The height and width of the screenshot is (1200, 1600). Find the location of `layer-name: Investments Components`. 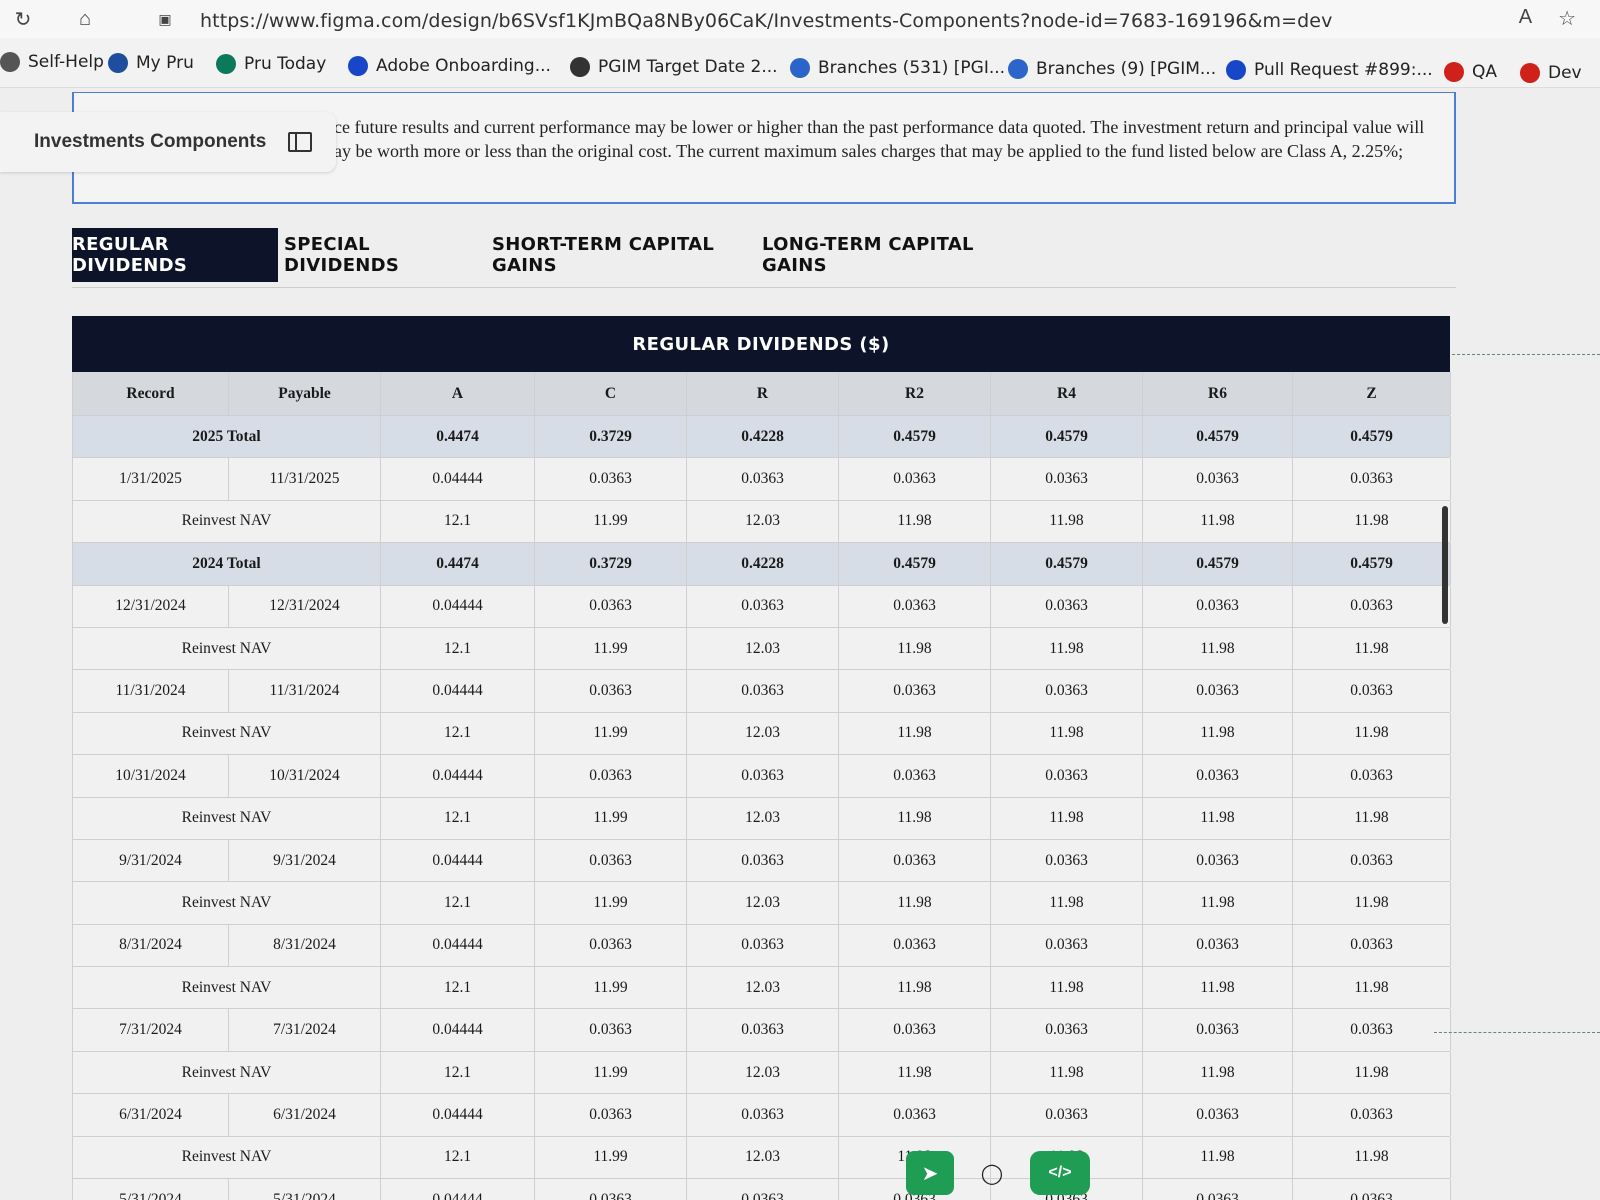

layer-name: Investments Components is located at coordinates (150, 141).